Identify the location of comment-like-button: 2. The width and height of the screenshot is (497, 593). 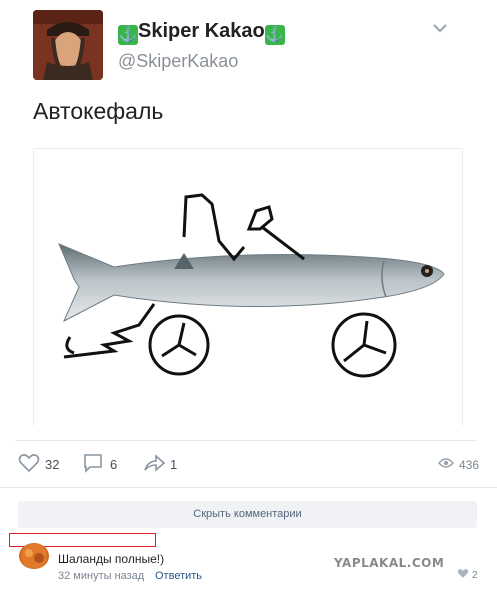
(467, 575).